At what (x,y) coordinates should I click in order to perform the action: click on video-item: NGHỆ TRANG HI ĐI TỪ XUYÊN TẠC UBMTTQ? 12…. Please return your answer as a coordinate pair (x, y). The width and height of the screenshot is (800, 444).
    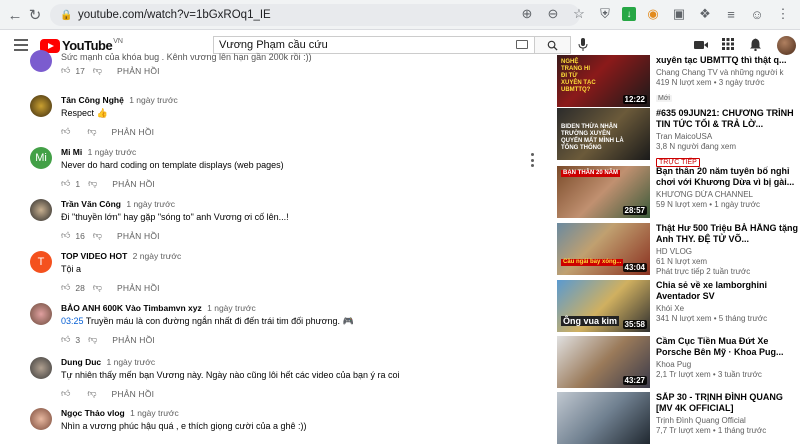
    Looking at the image, I should click on (678, 81).